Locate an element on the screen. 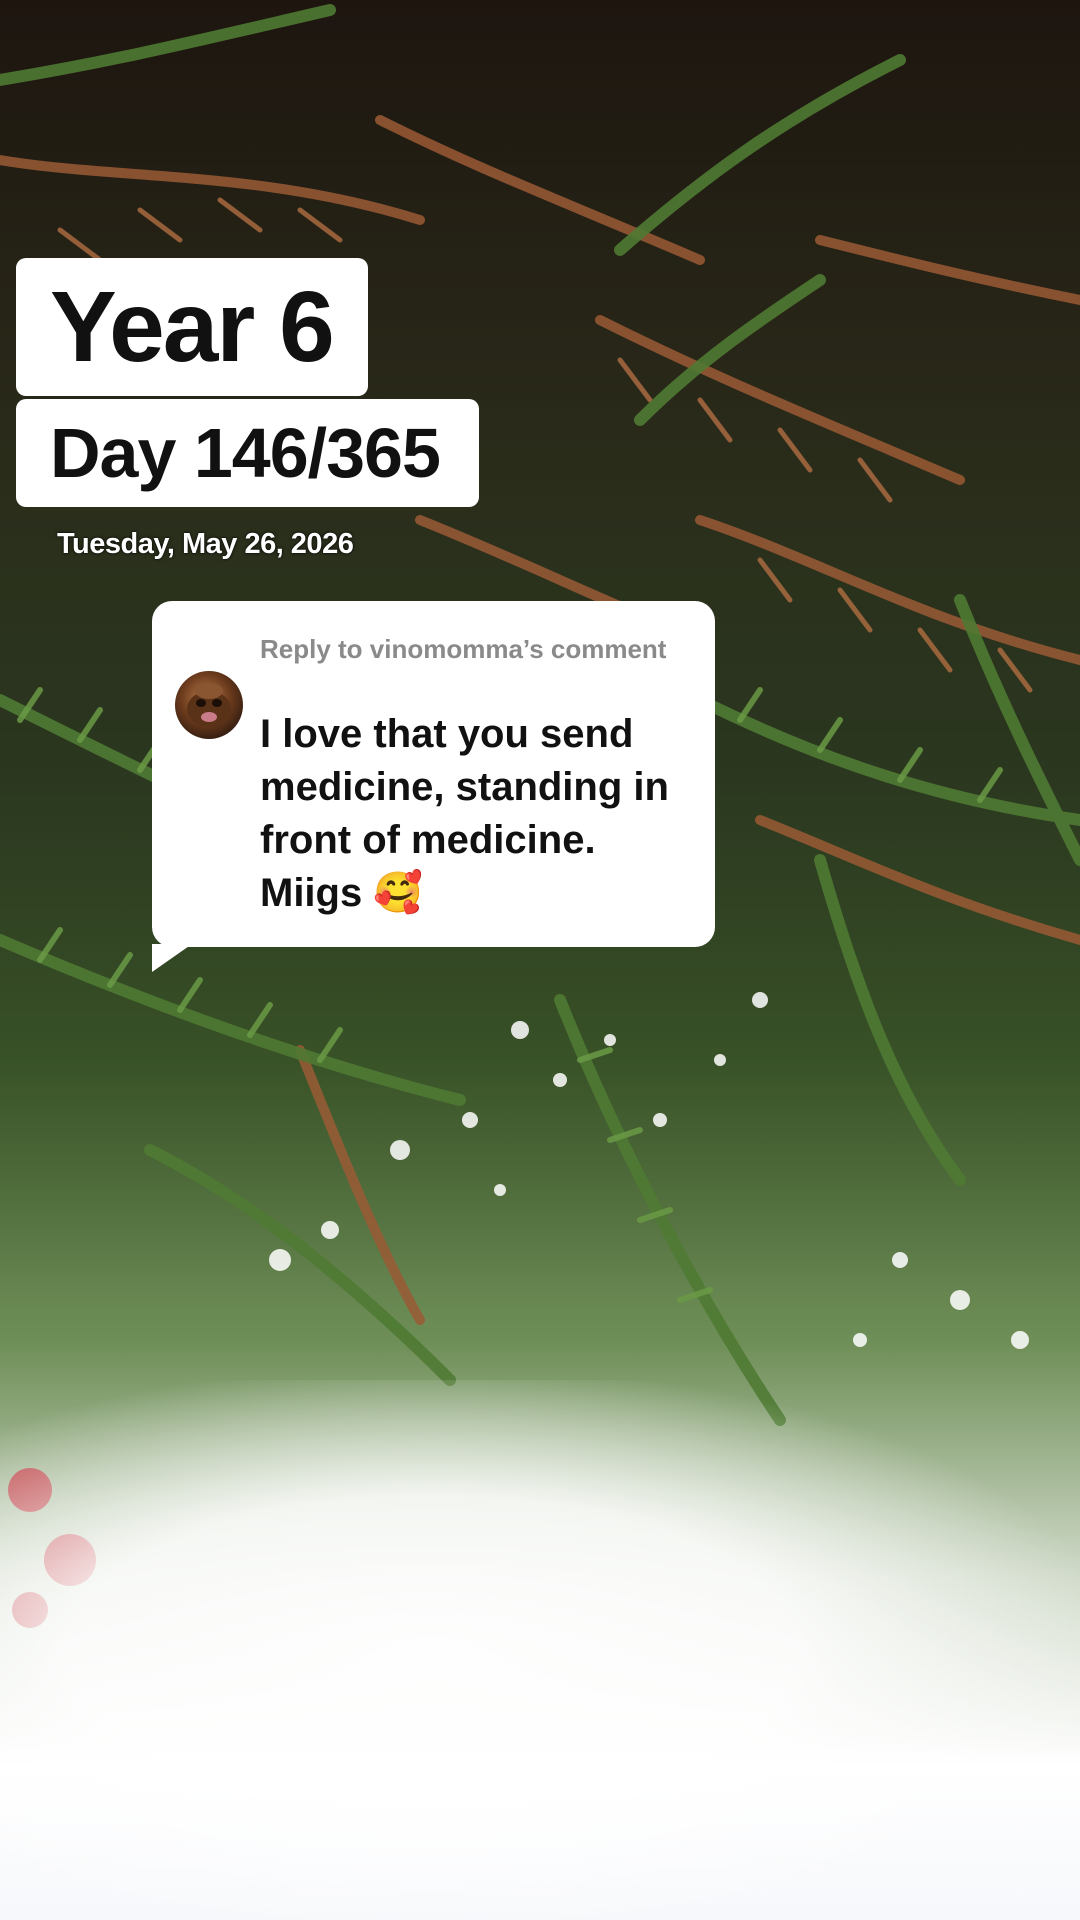 Image resolution: width=1080 pixels, height=1920 pixels. year-label: Year 6 is located at coordinates (192, 326).